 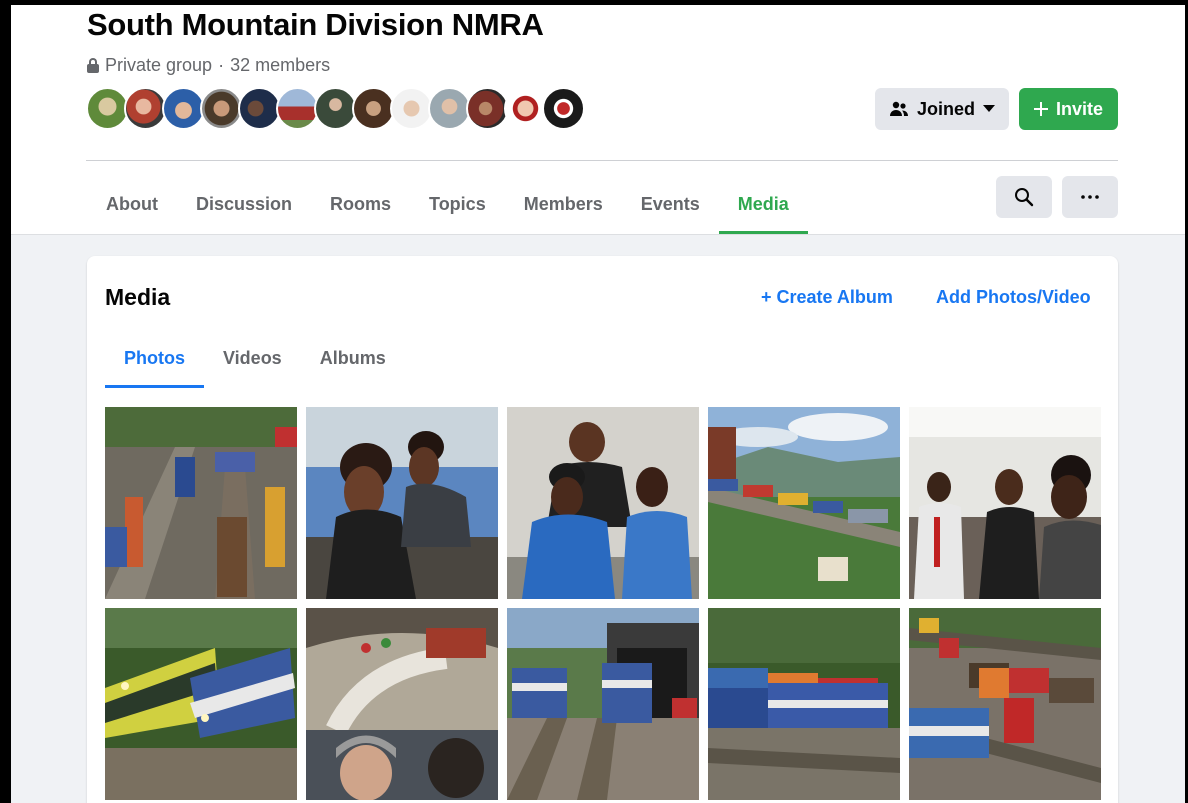 What do you see at coordinates (457, 204) in the screenshot?
I see `tab-topics: Topics` at bounding box center [457, 204].